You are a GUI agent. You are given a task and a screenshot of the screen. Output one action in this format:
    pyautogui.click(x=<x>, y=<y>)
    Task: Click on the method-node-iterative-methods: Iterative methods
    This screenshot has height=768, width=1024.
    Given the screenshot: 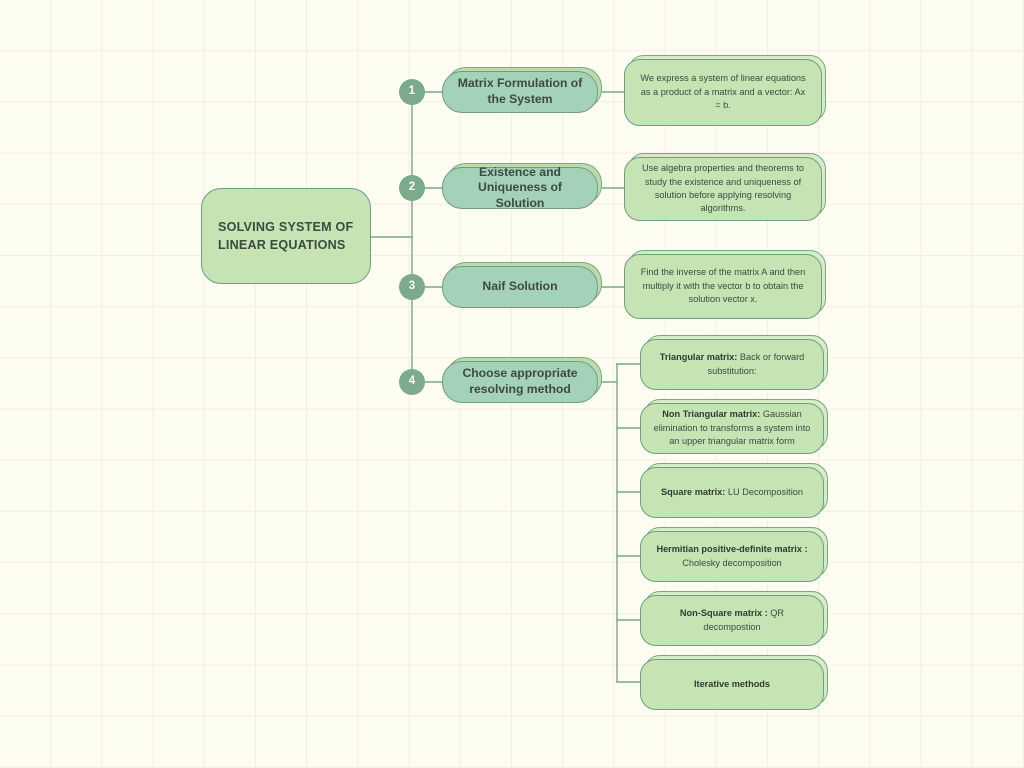 What is the action you would take?
    pyautogui.click(x=734, y=682)
    